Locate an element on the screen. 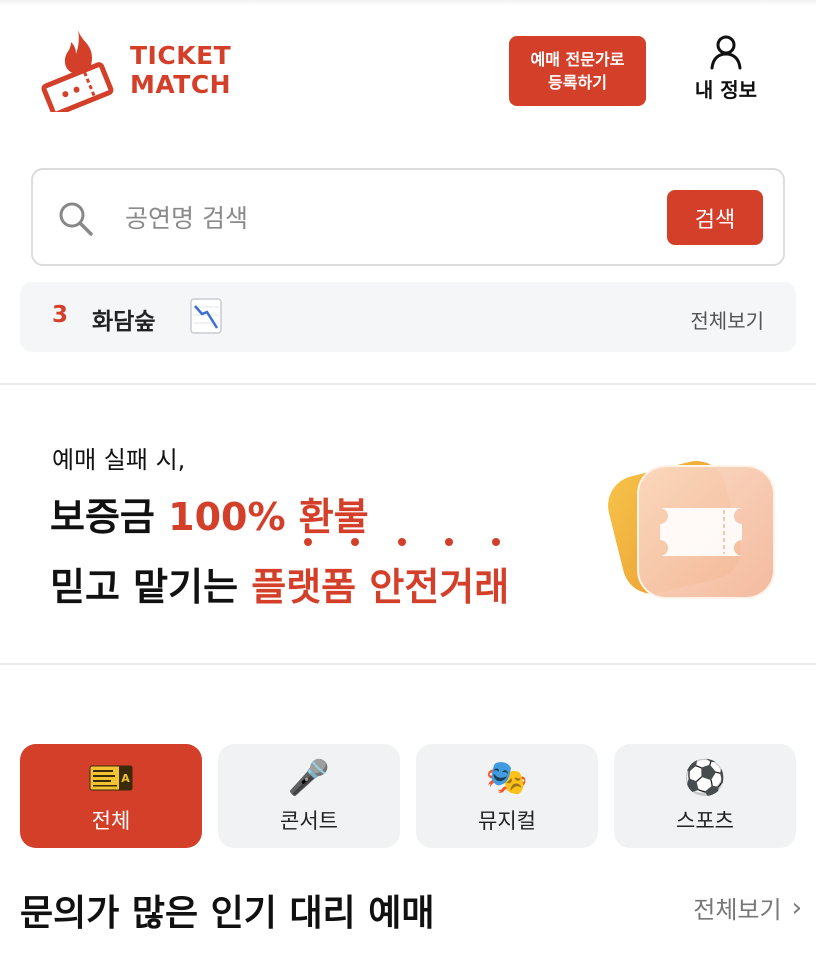  trending-view-all-link: 전체보기 is located at coordinates (727, 319).